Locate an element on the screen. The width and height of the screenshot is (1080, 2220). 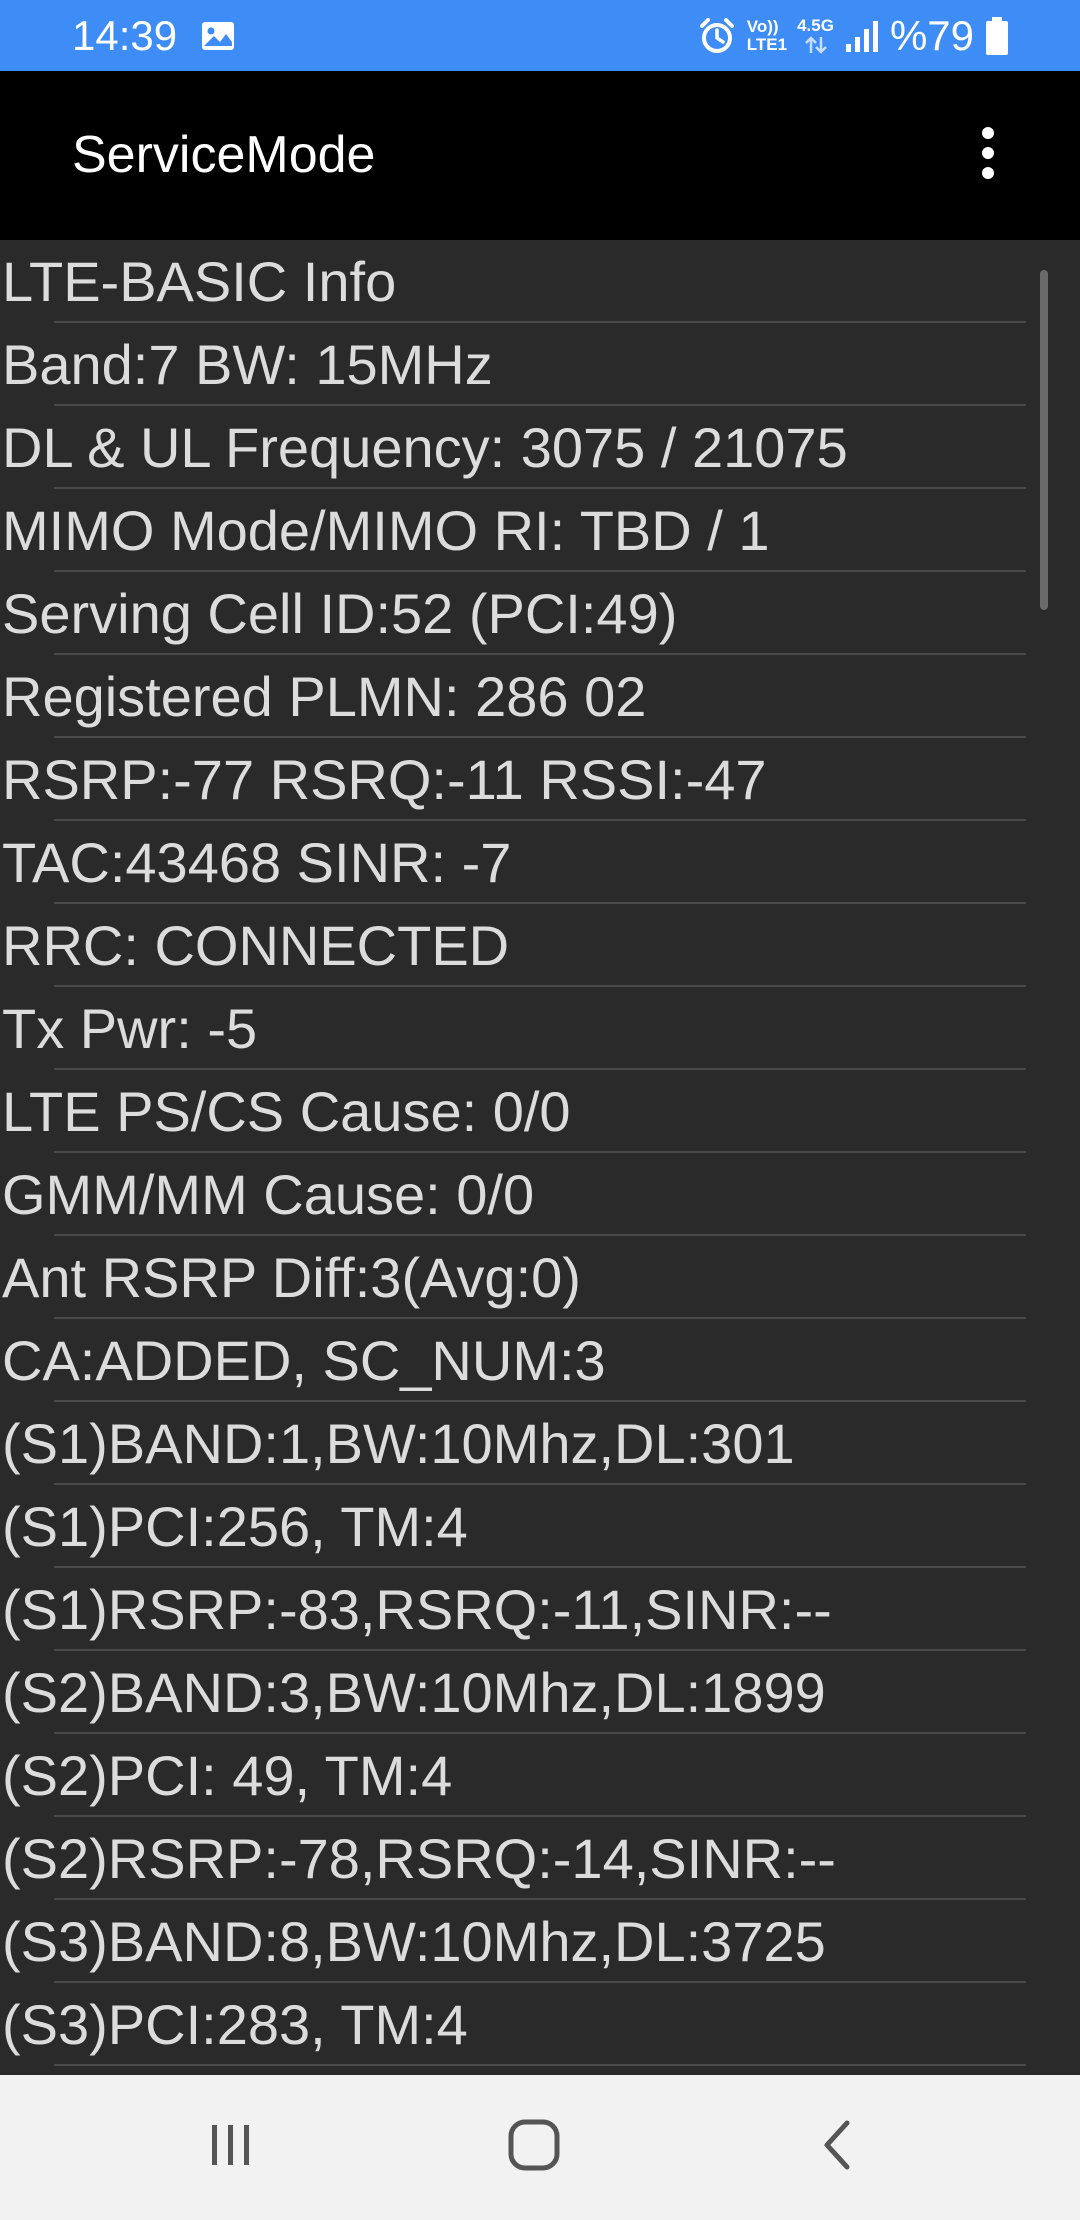
list-item-text: (S3)BAND:8,BW:10Mhz,DL:3725 is located at coordinates (414, 1941).